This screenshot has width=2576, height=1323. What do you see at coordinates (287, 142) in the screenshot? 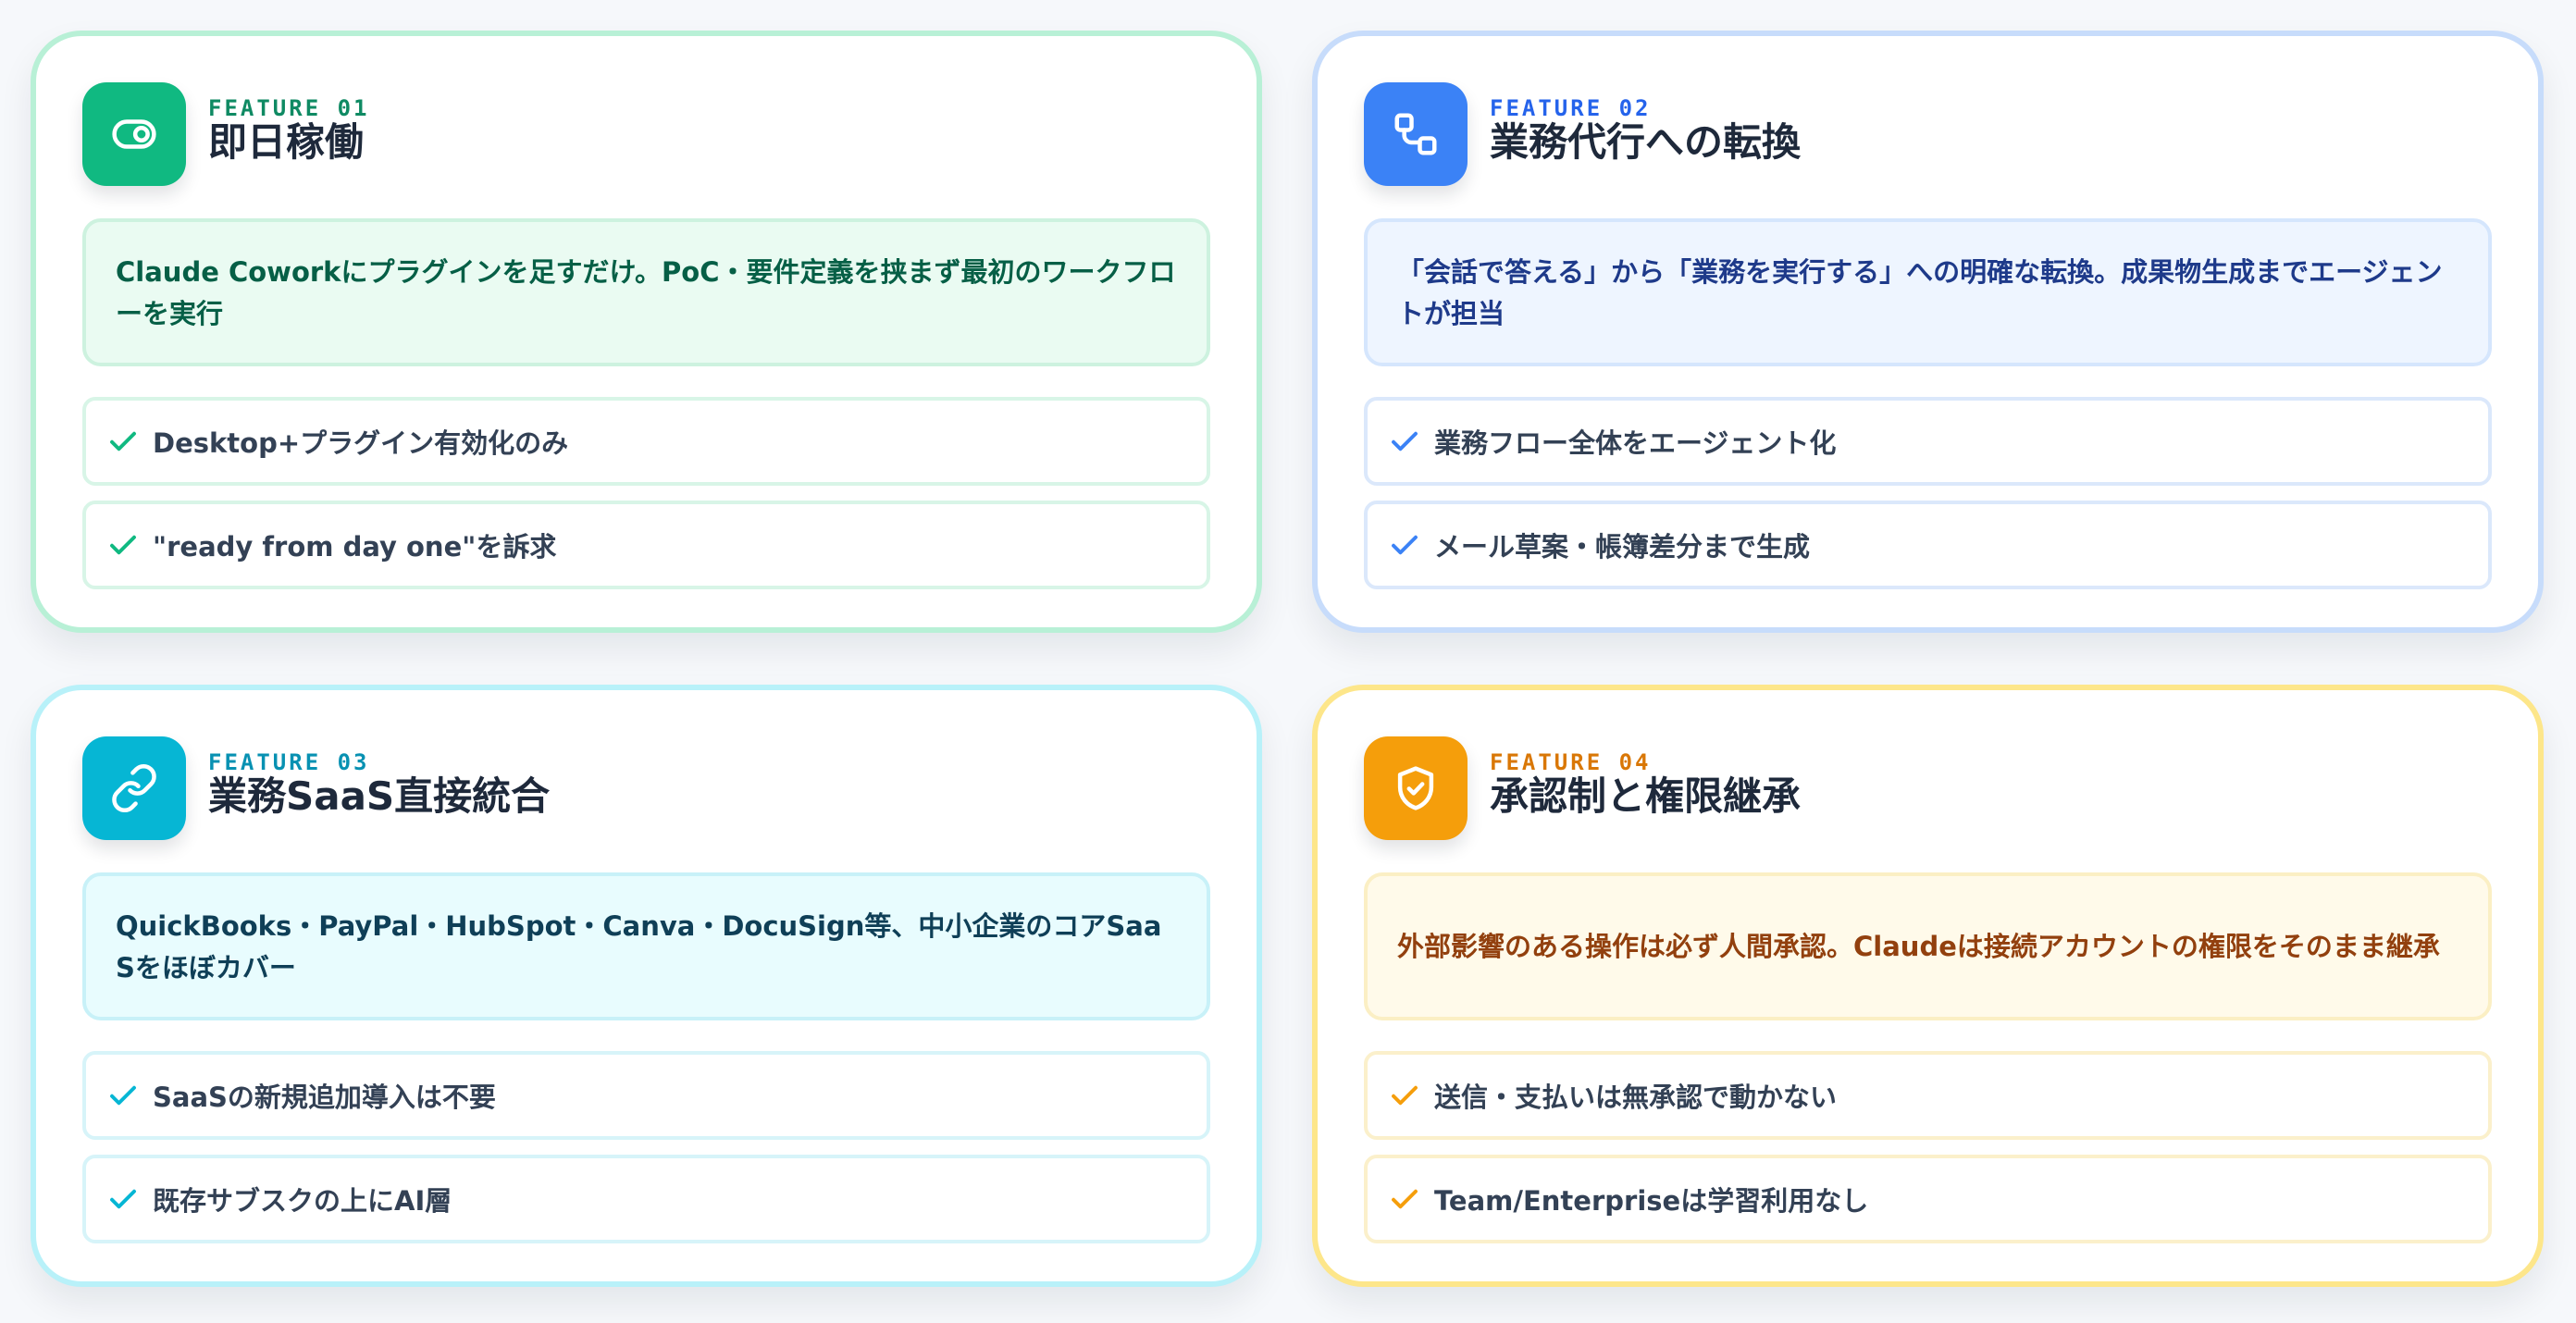
I see `feature-title: 即日稼働` at bounding box center [287, 142].